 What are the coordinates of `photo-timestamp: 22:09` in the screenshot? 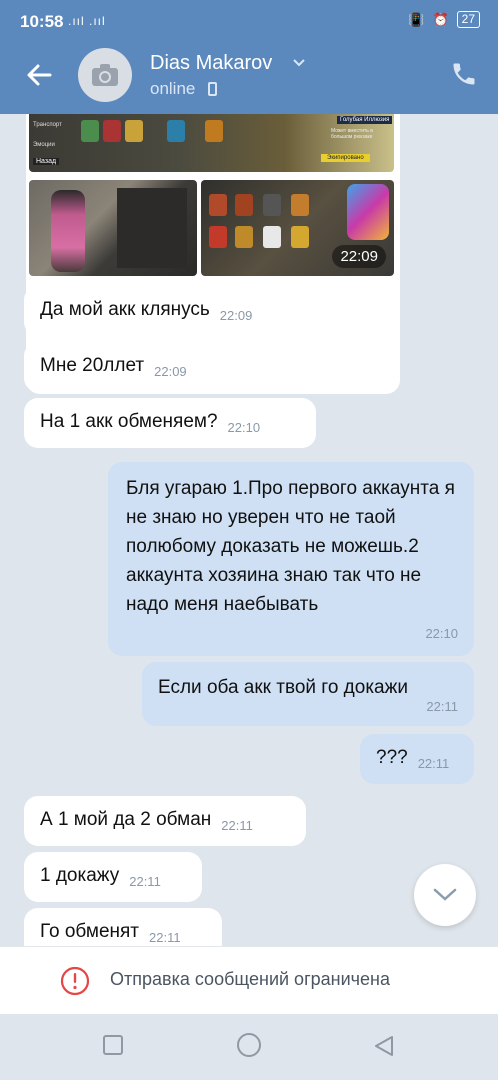 It's located at (359, 256).